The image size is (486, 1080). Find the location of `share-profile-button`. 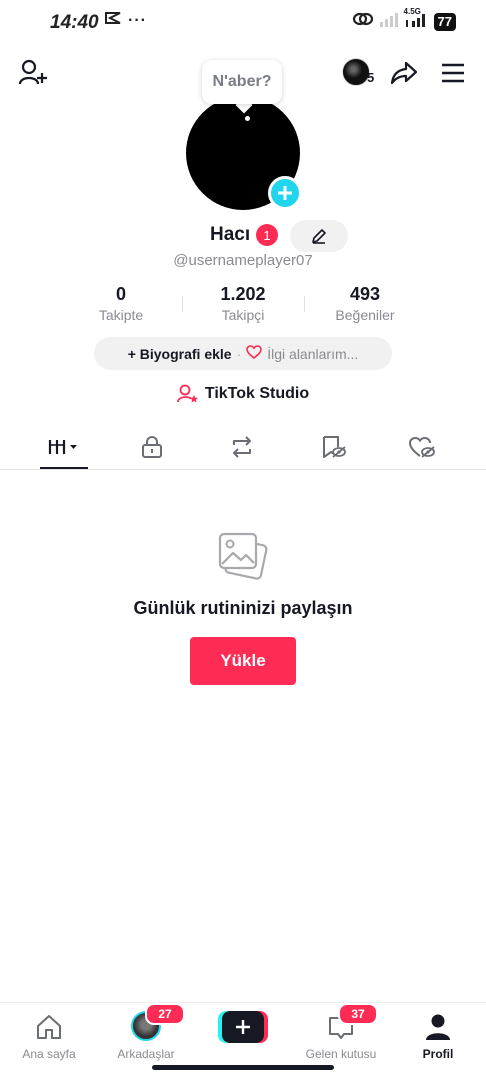

share-profile-button is located at coordinates (404, 73).